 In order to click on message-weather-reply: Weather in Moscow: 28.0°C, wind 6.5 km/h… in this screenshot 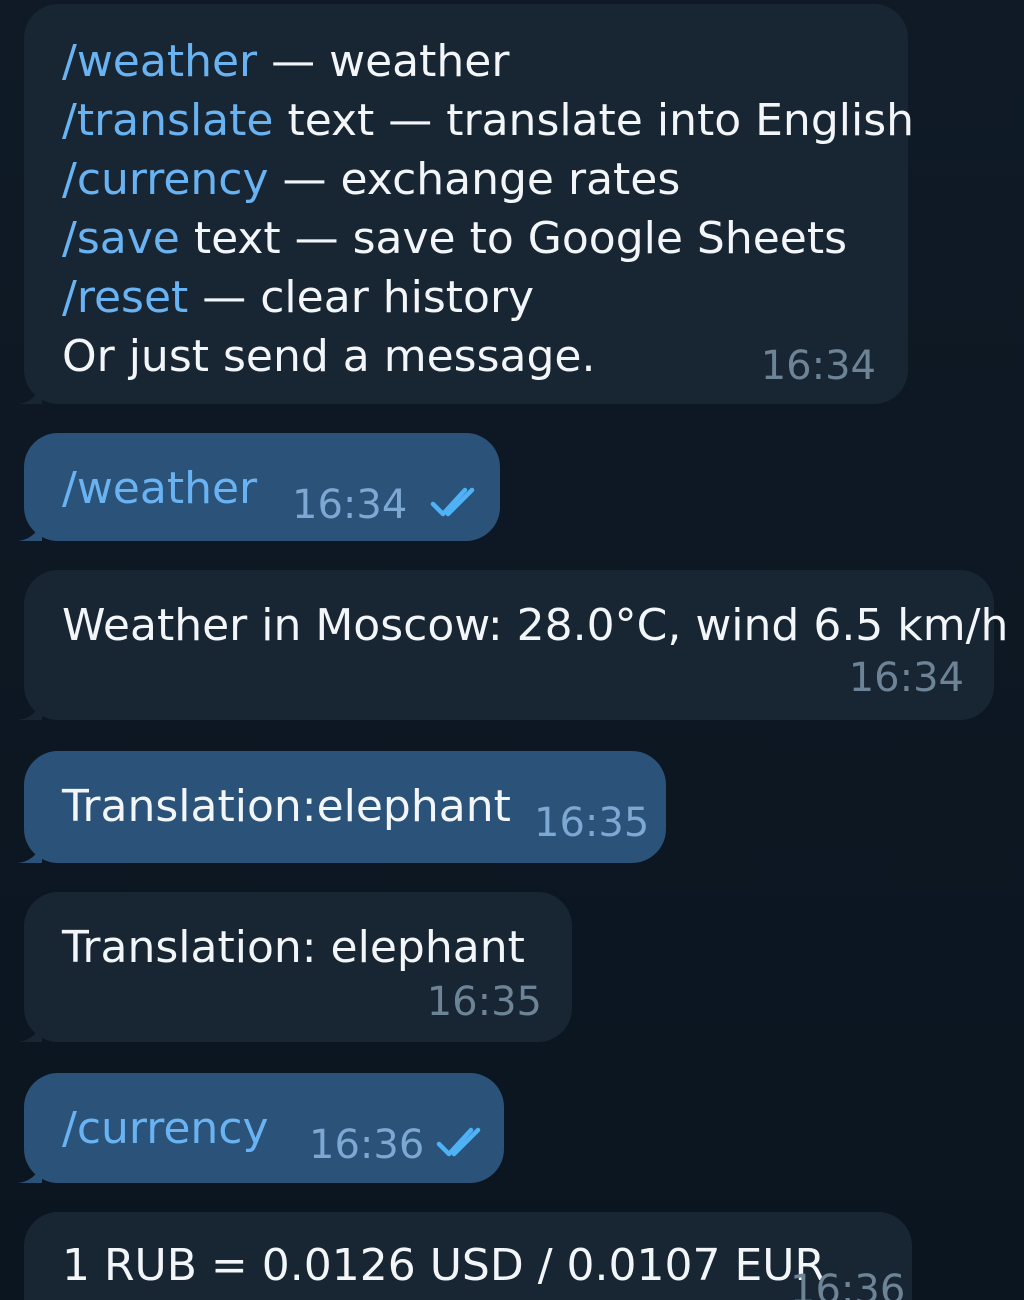, I will do `click(516, 645)`.